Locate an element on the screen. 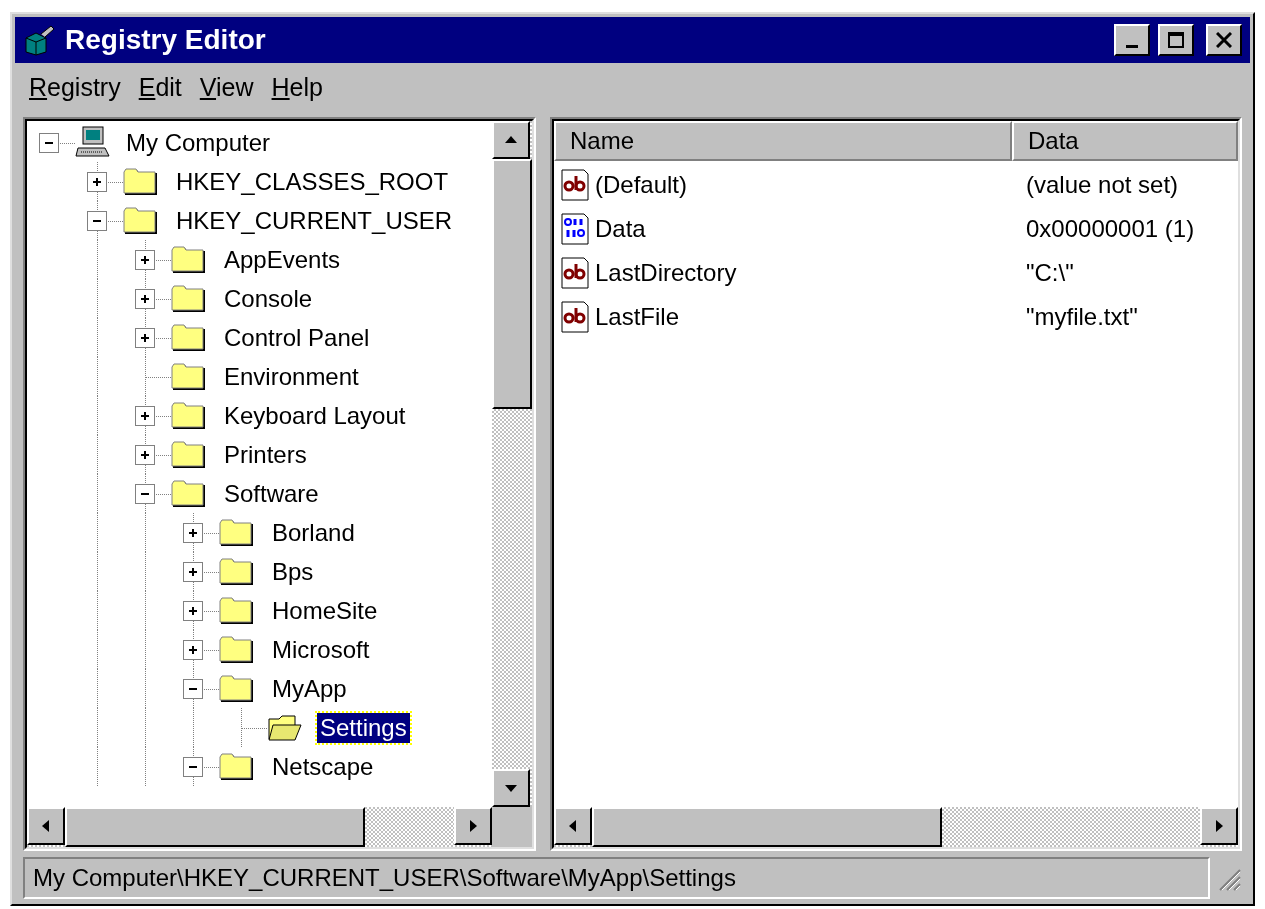 This screenshot has height=909, width=1265. menu-item: Edit is located at coordinates (160, 88).